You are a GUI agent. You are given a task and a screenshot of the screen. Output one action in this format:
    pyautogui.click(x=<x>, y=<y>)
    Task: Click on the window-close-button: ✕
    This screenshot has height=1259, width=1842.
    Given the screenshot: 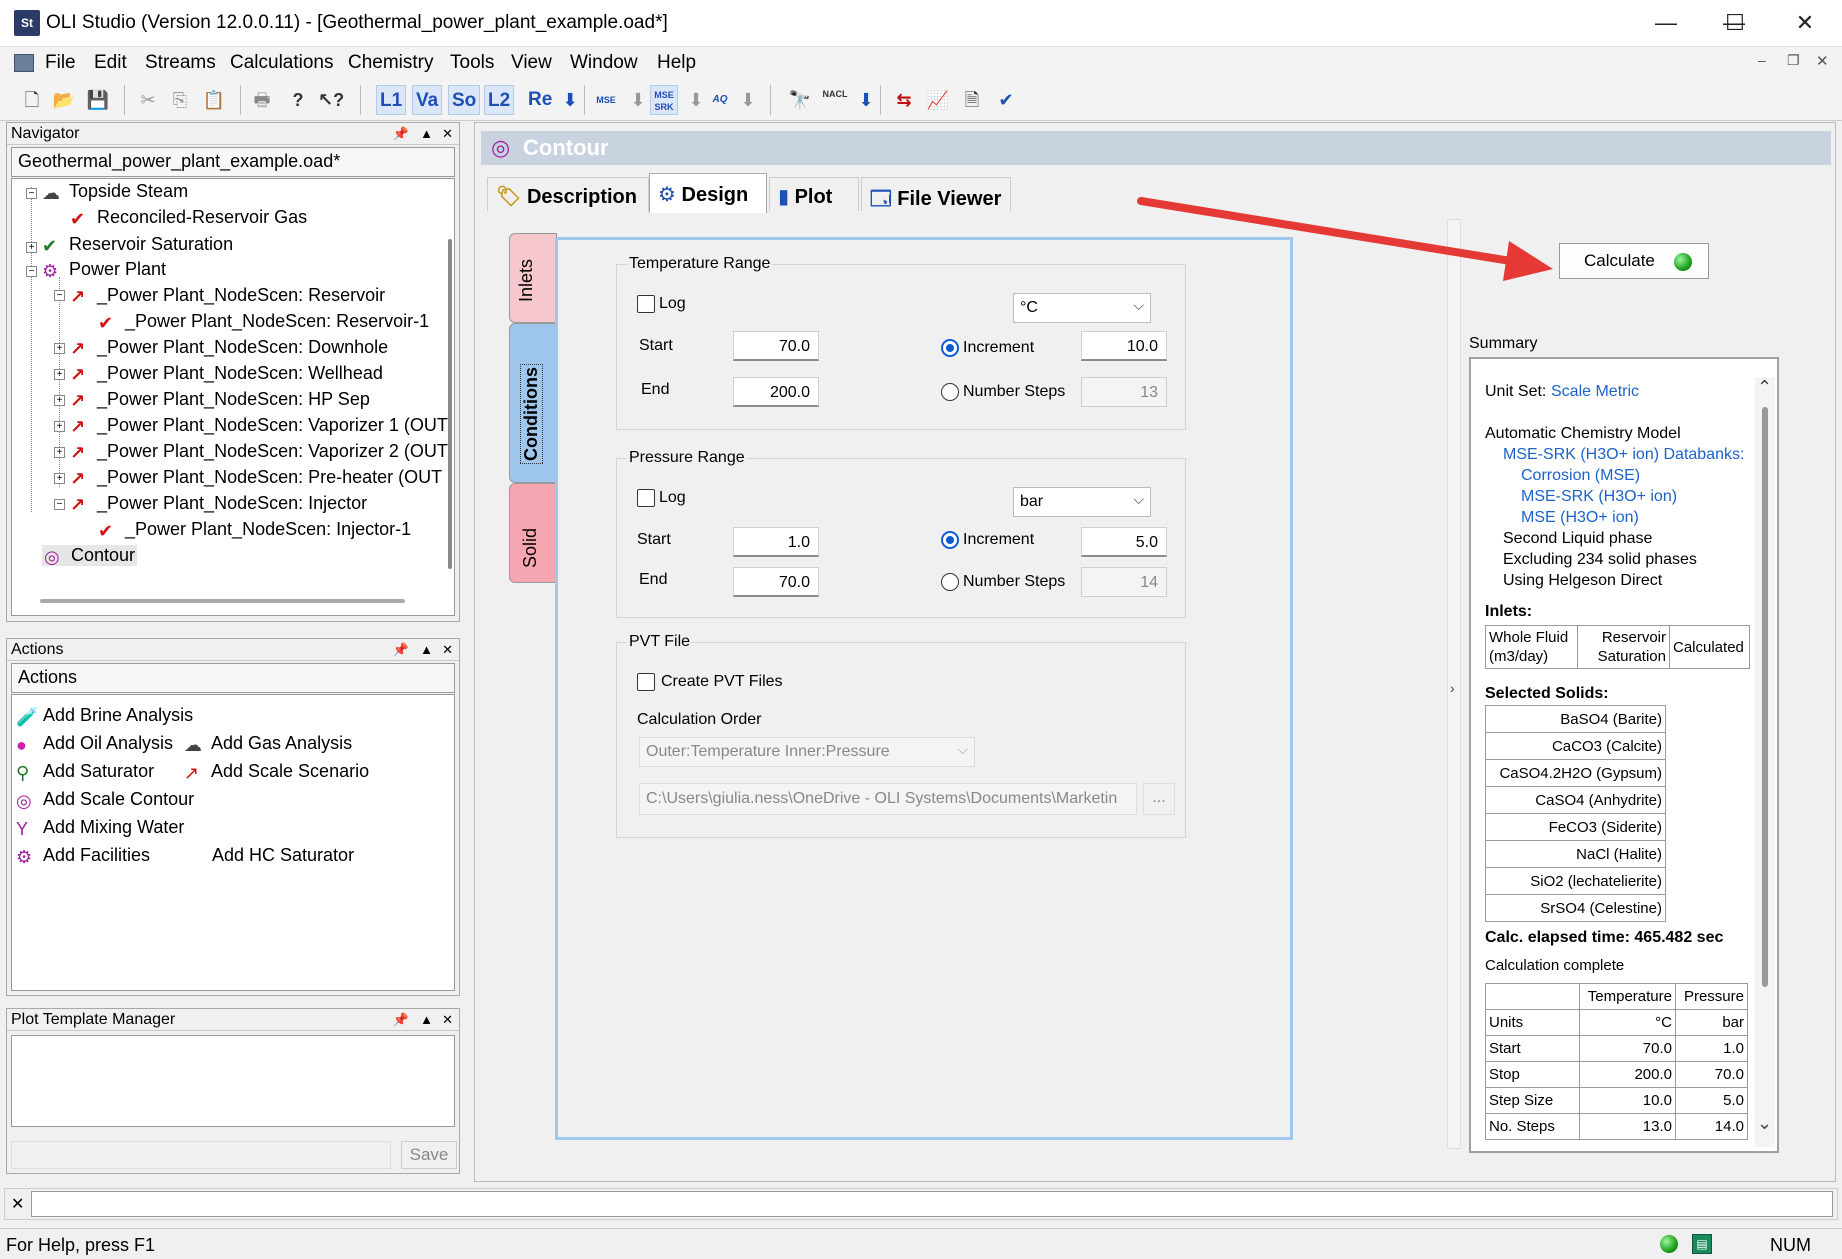 What is the action you would take?
    pyautogui.click(x=1805, y=23)
    